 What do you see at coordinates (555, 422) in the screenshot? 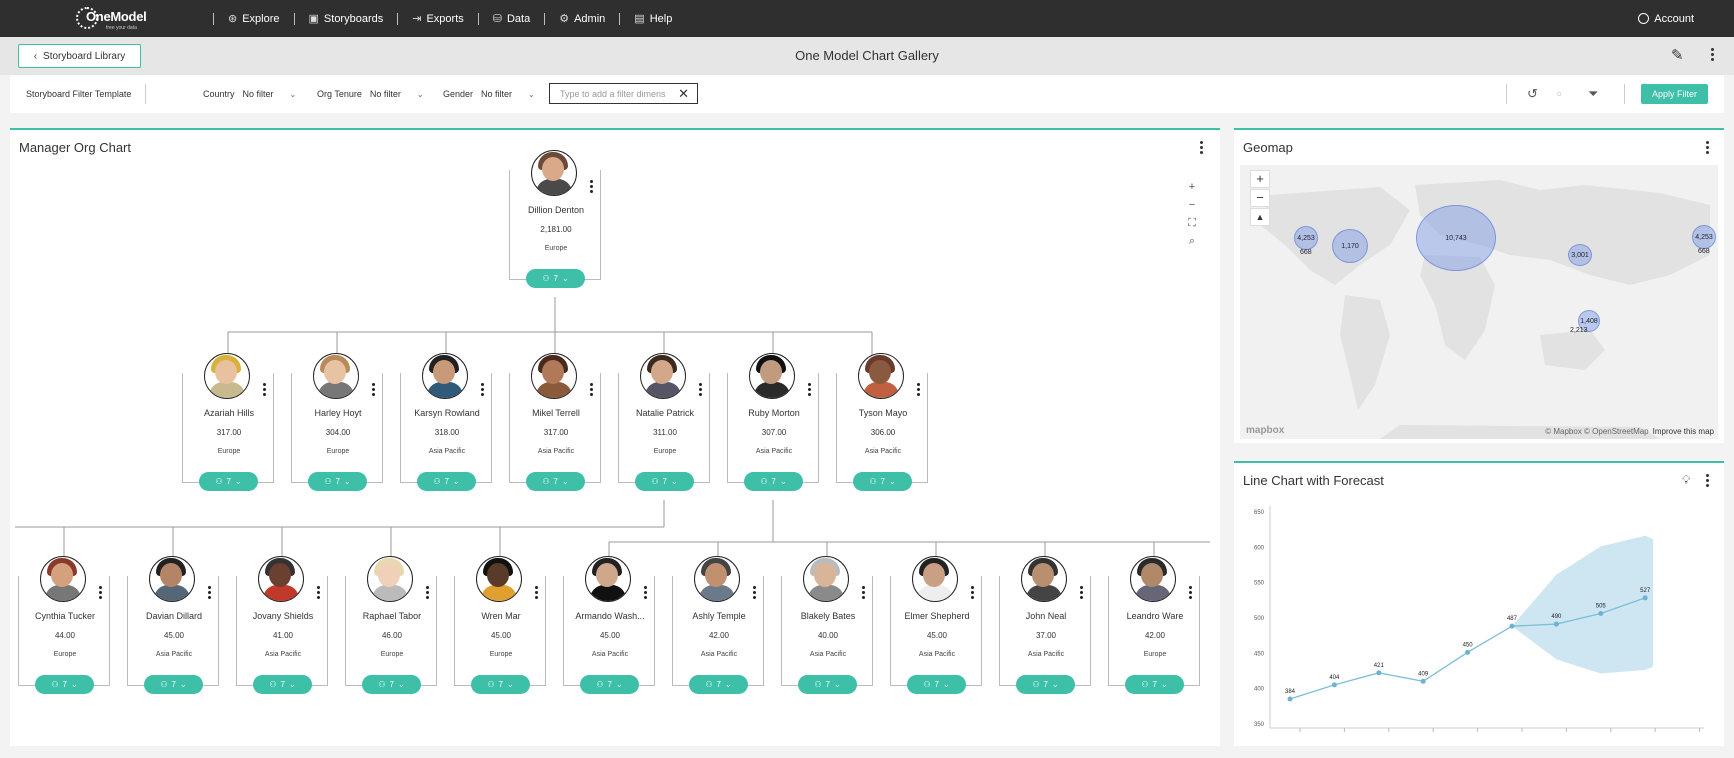
I see `org-card: Mikel Terrell 317.00 Asia Pacific ⚇ 7 ⌄` at bounding box center [555, 422].